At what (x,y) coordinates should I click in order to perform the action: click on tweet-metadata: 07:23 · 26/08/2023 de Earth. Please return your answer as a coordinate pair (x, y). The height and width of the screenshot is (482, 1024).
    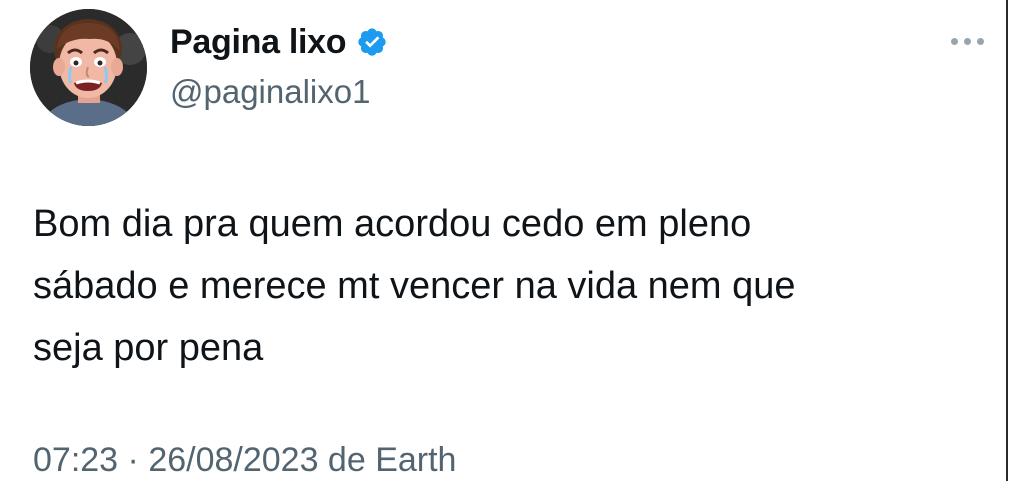
    Looking at the image, I should click on (244, 460).